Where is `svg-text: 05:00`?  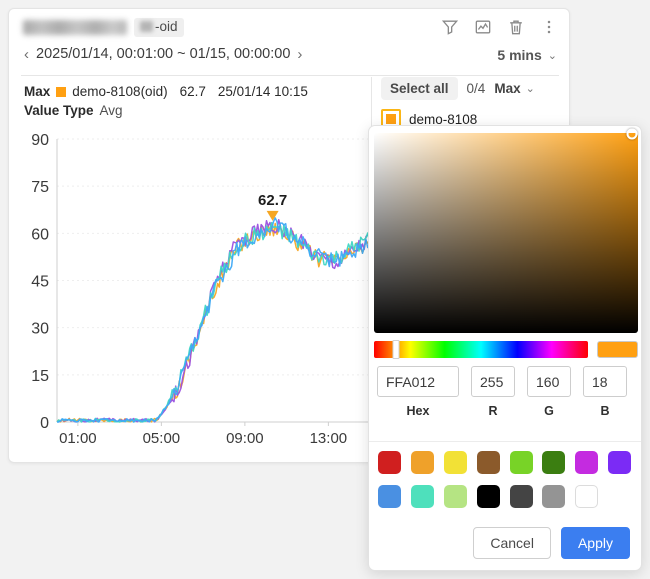
svg-text: 05:00 is located at coordinates (162, 438).